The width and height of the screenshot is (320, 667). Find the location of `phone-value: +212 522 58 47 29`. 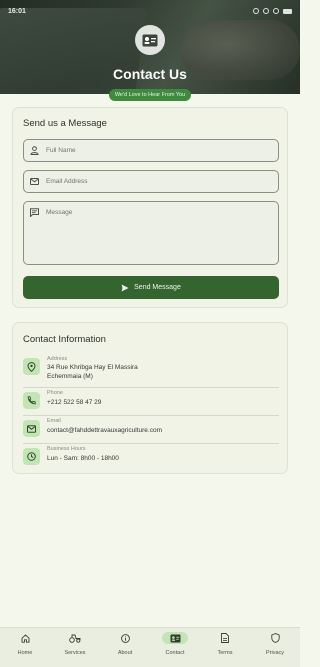

phone-value: +212 522 58 47 29 is located at coordinates (74, 402).